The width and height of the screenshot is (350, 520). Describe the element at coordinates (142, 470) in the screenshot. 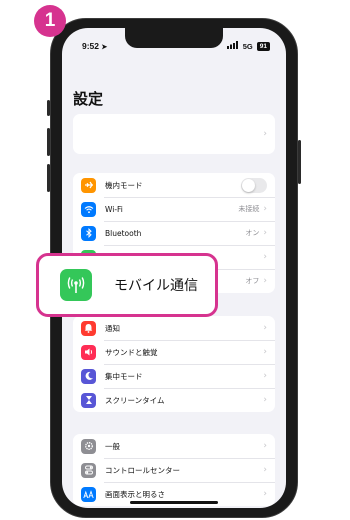

I see `settings-row-label: コントロールセンター` at that location.